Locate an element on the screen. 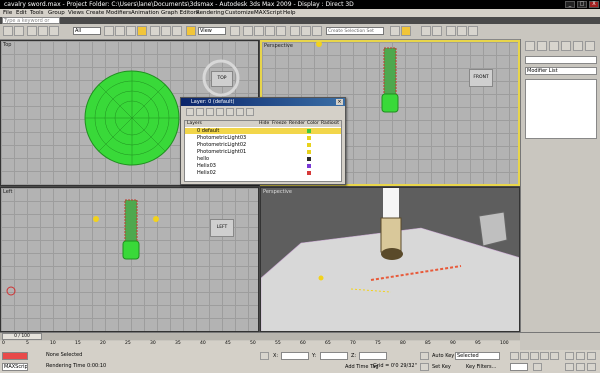 The width and height of the screenshot is (600, 373). go-to-start-icon is located at coordinates (514, 356).